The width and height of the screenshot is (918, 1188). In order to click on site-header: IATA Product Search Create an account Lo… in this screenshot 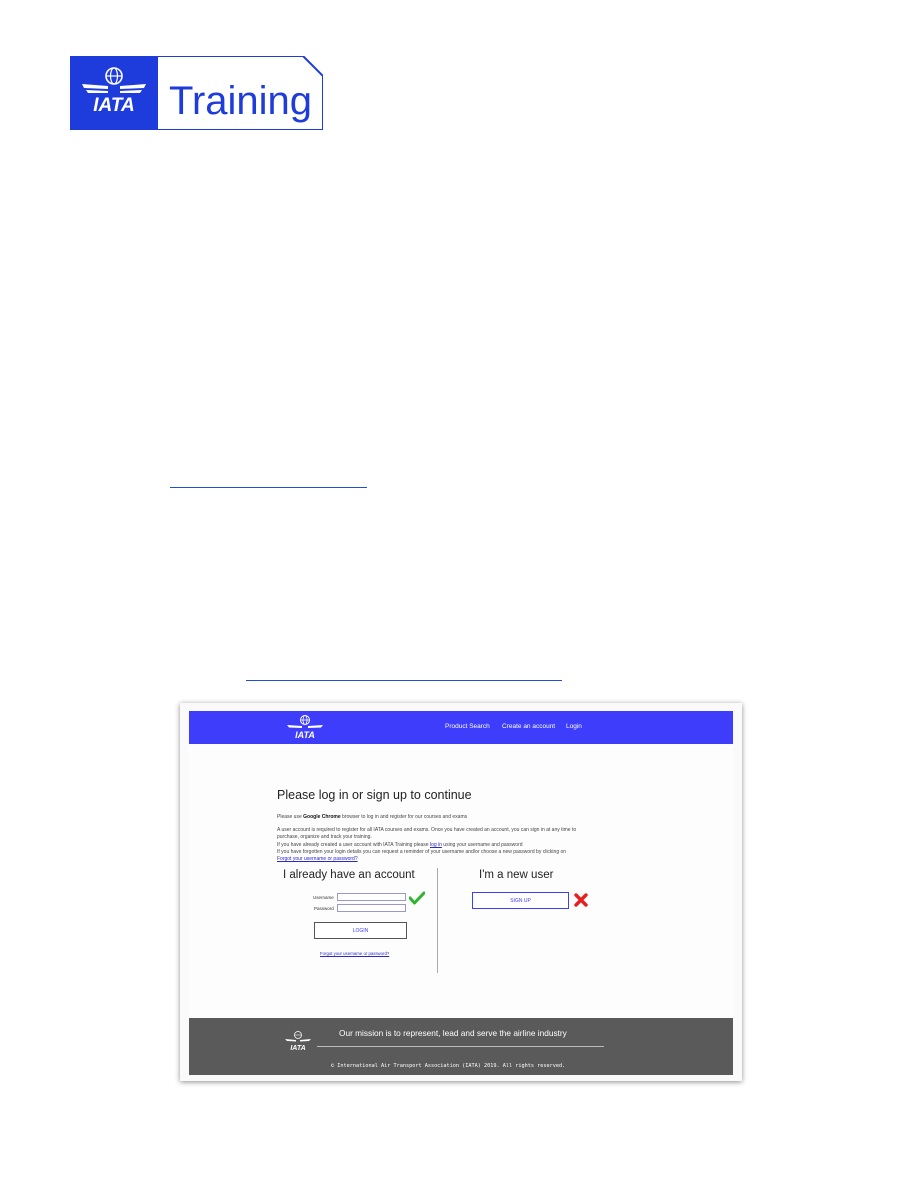, I will do `click(461, 727)`.